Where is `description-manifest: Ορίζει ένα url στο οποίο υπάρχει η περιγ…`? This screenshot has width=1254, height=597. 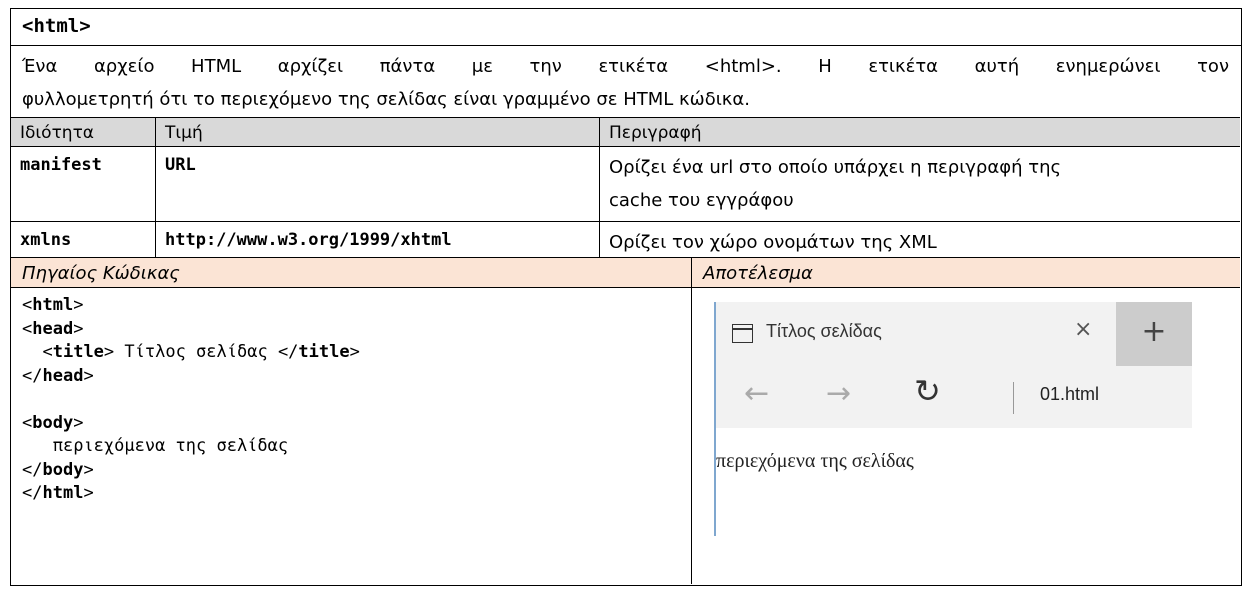
description-manifest: Ορίζει ένα url στο οποίο υπάρχει η περιγ… is located at coordinates (919, 183).